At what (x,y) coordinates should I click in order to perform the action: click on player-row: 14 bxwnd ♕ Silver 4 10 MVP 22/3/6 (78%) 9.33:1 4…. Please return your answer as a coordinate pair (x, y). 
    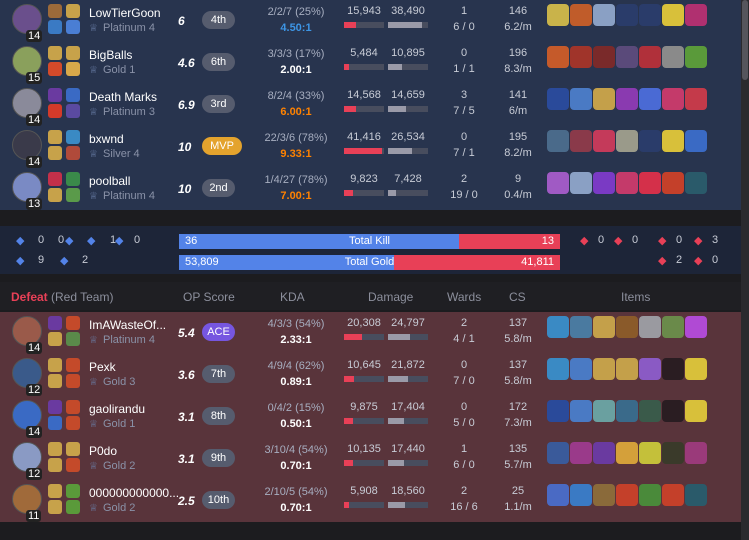
    Looking at the image, I should click on (370, 147).